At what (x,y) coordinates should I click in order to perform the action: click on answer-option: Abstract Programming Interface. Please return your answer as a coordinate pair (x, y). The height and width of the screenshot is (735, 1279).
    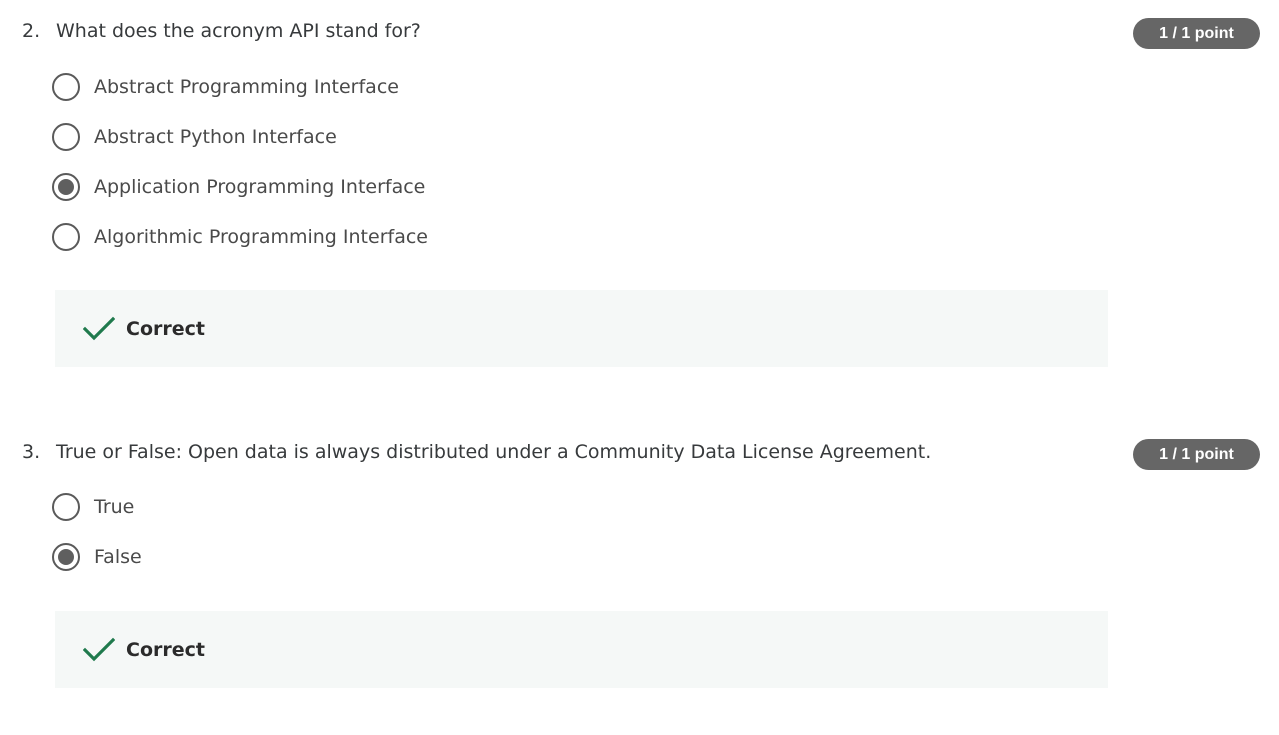
    Looking at the image, I should click on (402, 87).